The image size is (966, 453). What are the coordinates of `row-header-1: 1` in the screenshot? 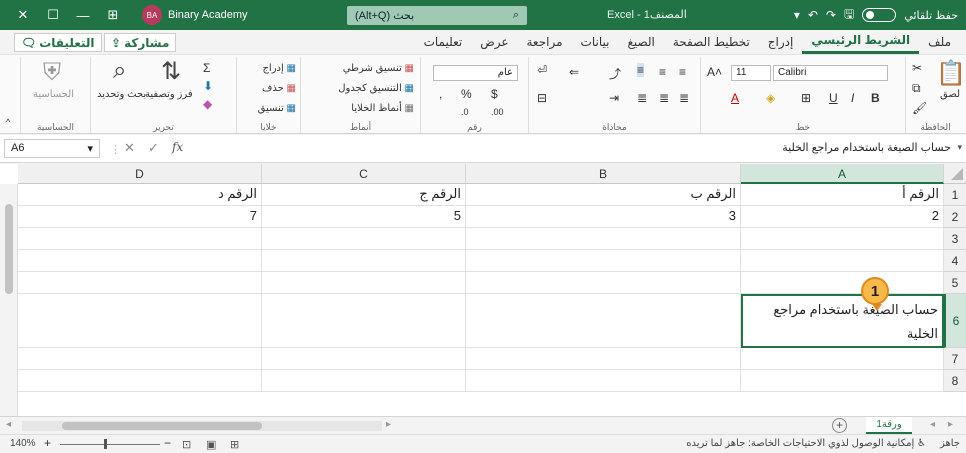 It's located at (955, 195).